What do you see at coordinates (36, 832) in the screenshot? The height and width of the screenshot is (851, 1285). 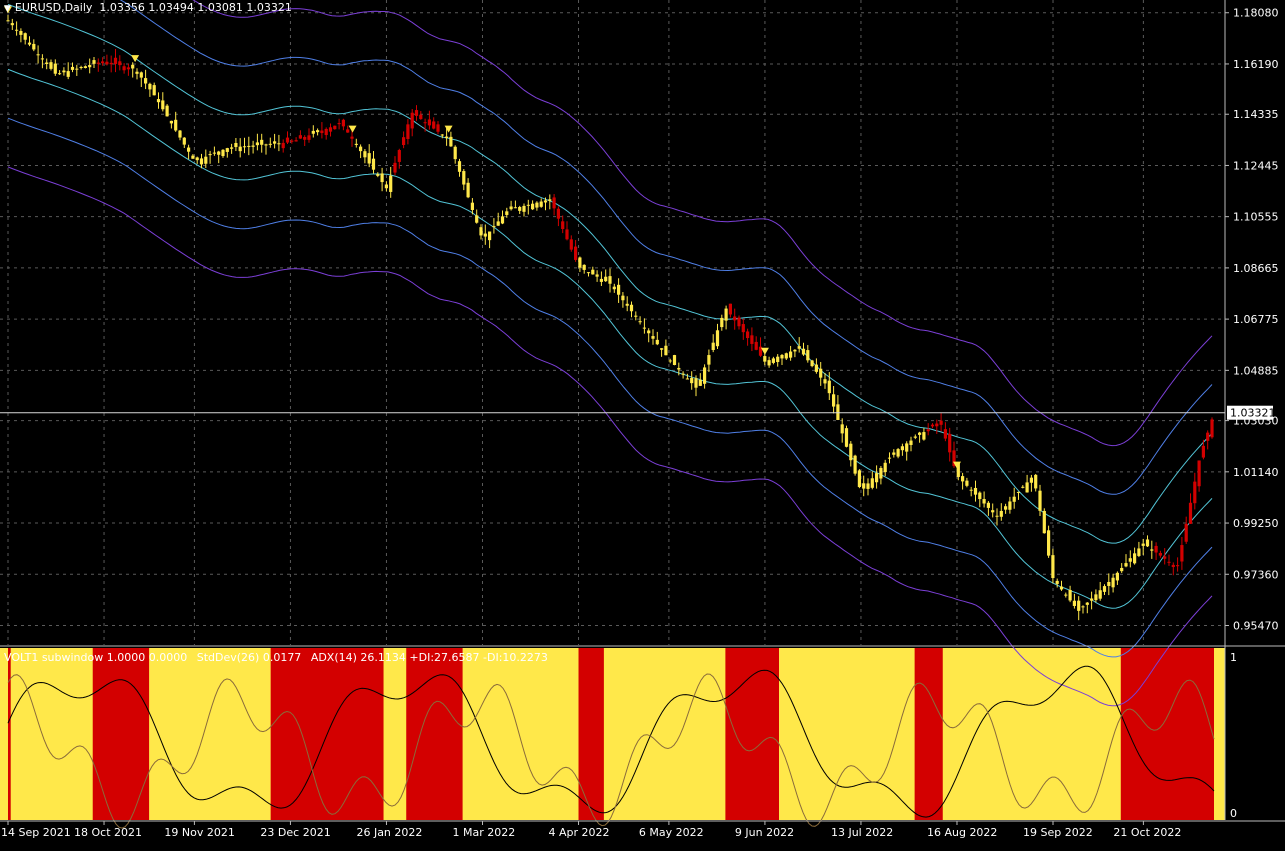 I see `x-tick-label: 14 Sep 2021` at bounding box center [36, 832].